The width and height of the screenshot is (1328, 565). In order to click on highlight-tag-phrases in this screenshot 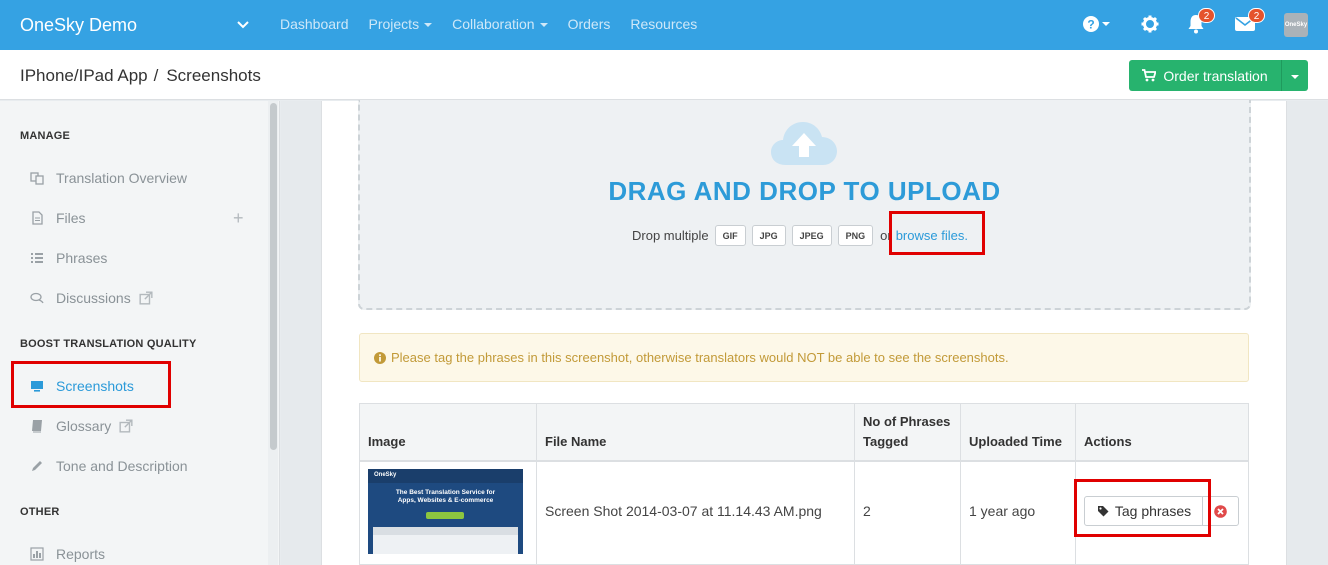, I will do `click(1142, 508)`.